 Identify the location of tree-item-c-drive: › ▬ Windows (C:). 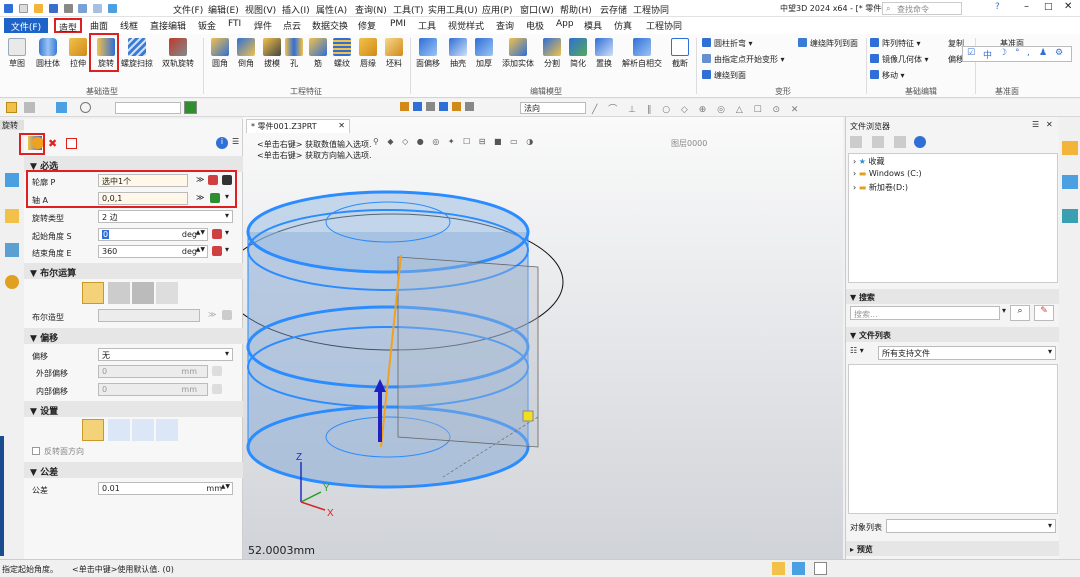
(887, 173).